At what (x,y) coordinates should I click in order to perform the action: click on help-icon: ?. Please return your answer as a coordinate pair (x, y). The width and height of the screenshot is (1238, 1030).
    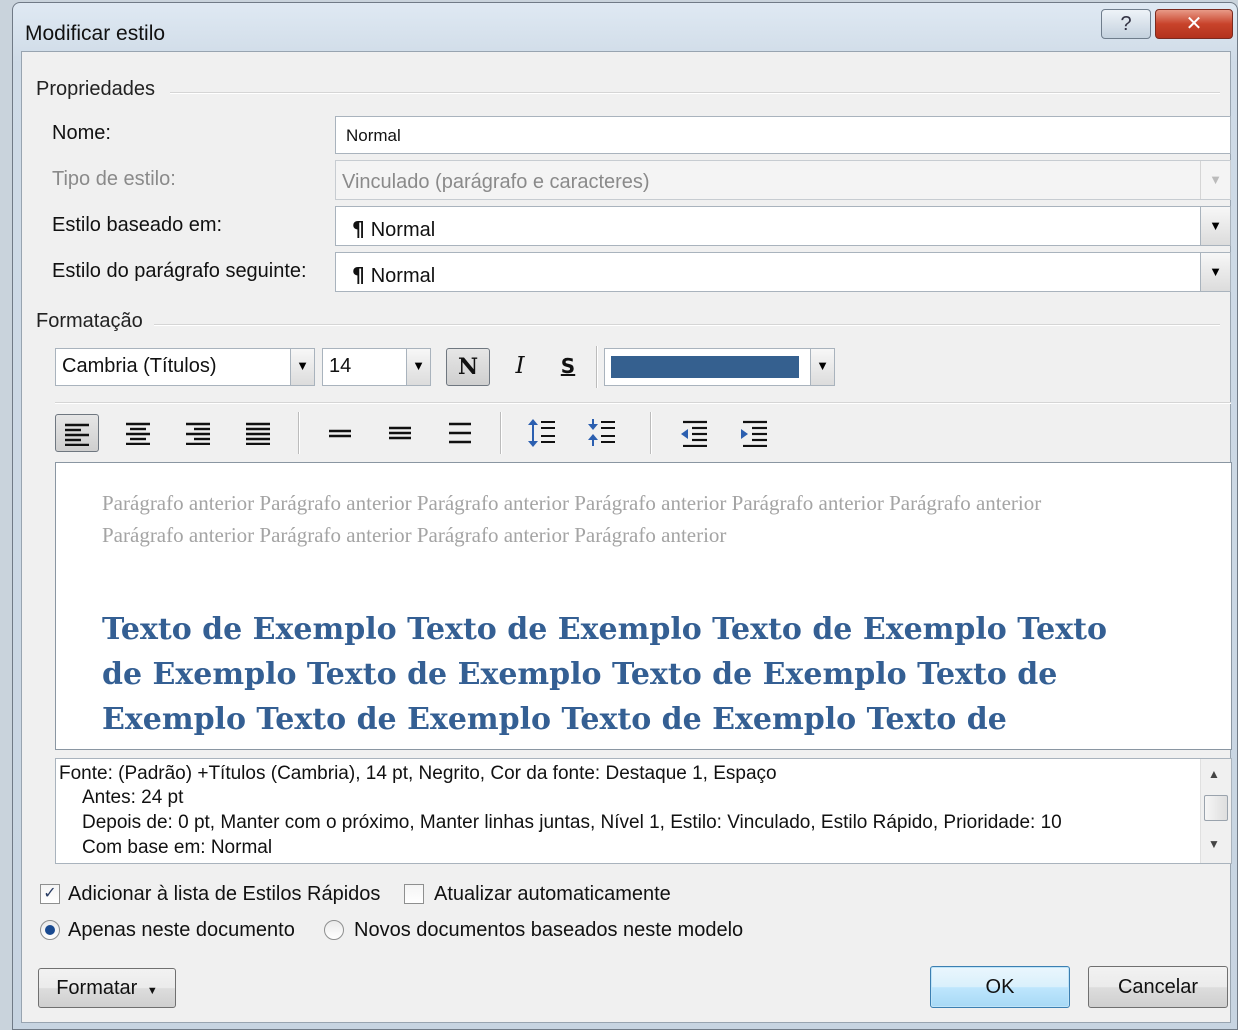
    Looking at the image, I should click on (1126, 24).